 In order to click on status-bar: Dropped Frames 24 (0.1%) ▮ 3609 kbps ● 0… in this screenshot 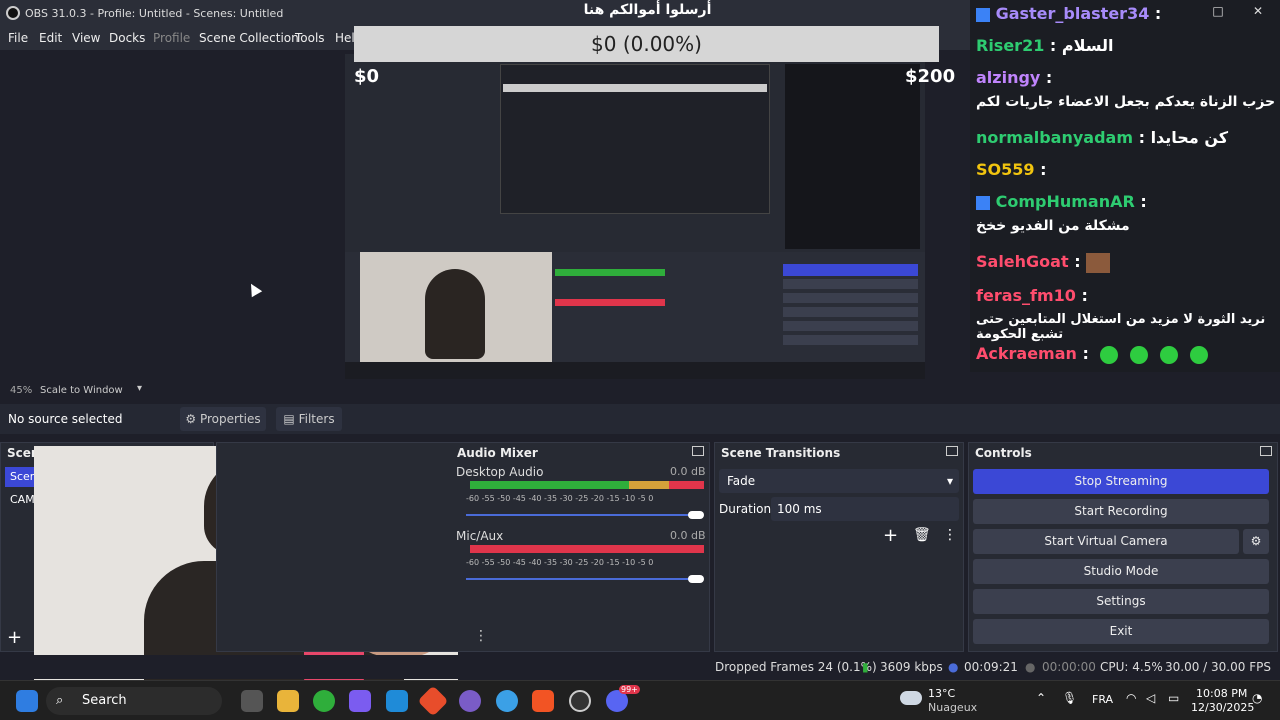, I will do `click(640, 667)`.